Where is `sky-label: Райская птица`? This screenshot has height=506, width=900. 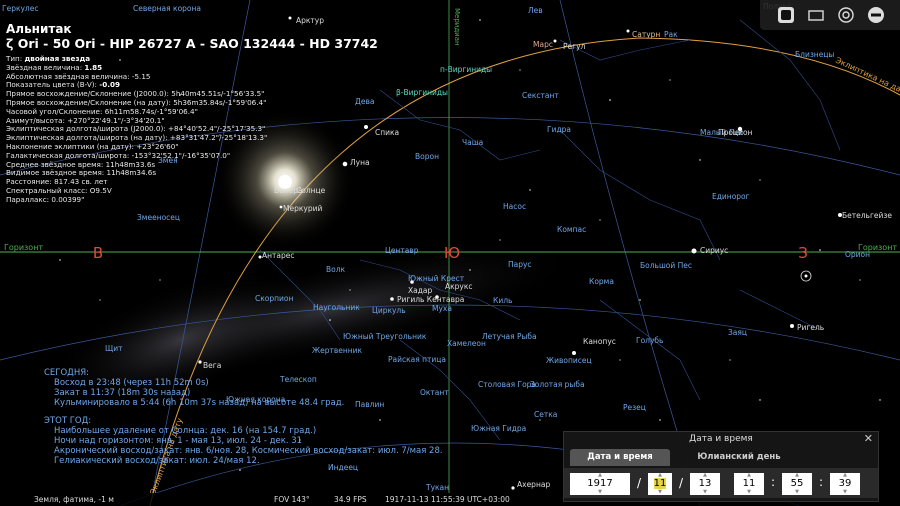 sky-label: Райская птица is located at coordinates (417, 359).